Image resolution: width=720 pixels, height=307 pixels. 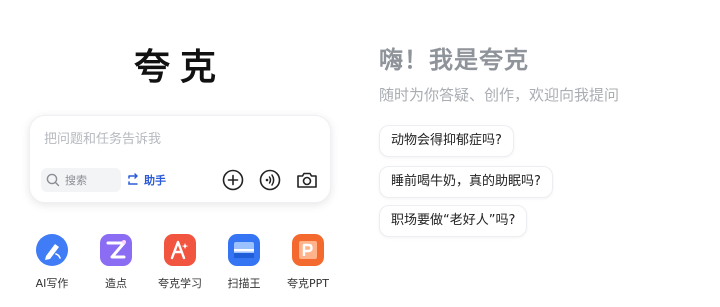 What do you see at coordinates (244, 250) in the screenshot?
I see `scanner-icon` at bounding box center [244, 250].